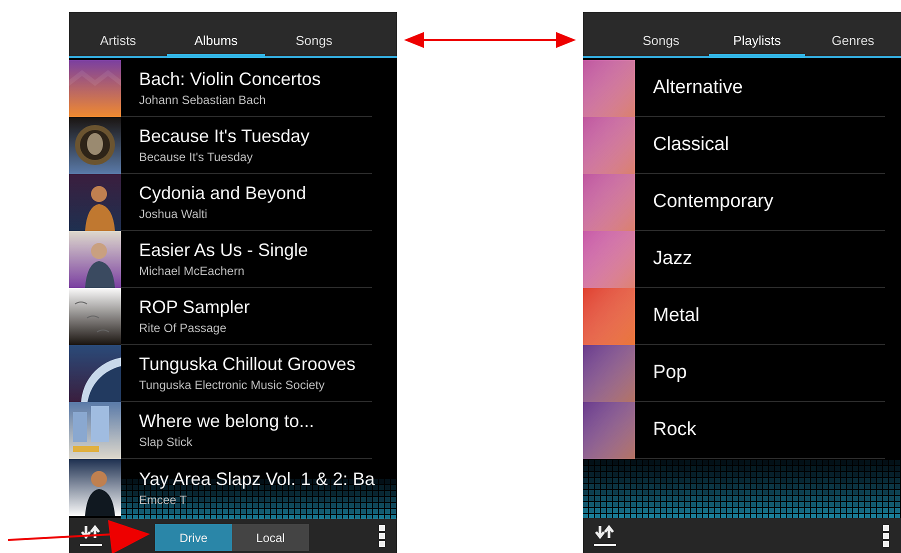  I want to click on playlist-row: Rock, so click(760, 430).